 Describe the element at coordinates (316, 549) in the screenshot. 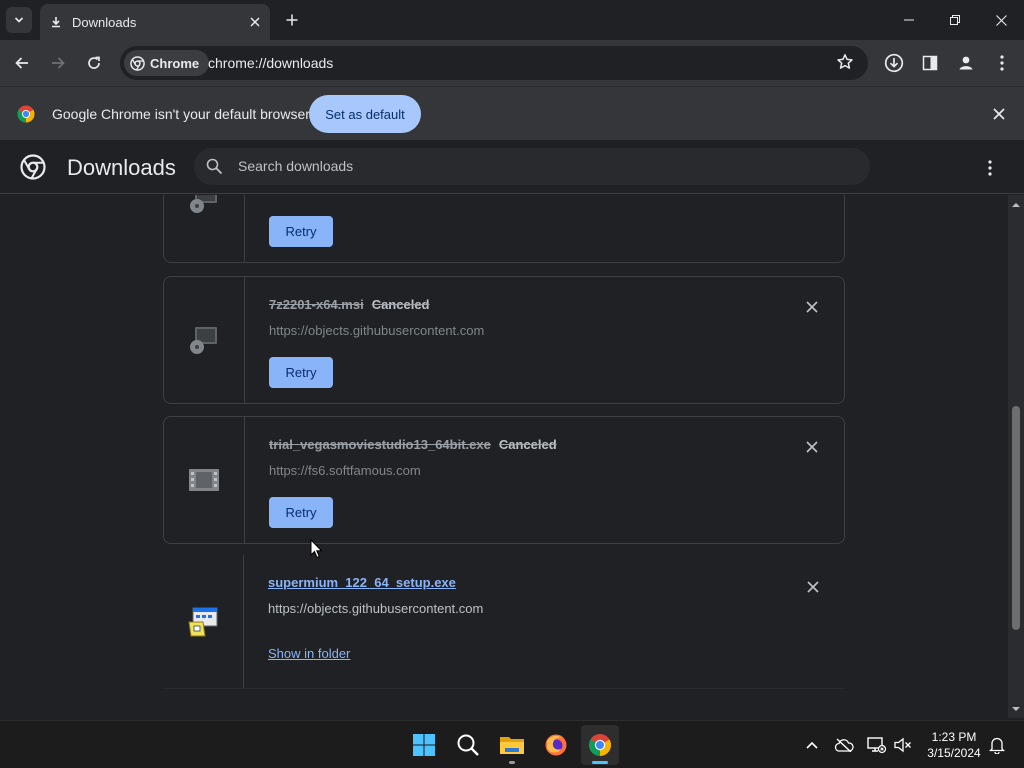

I see `mouse-cursor-icon` at that location.